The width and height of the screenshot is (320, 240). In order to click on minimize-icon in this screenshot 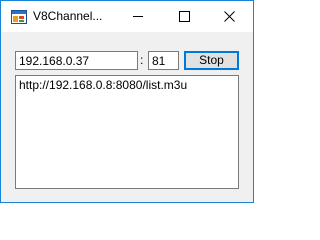, I will do `click(138, 16)`.